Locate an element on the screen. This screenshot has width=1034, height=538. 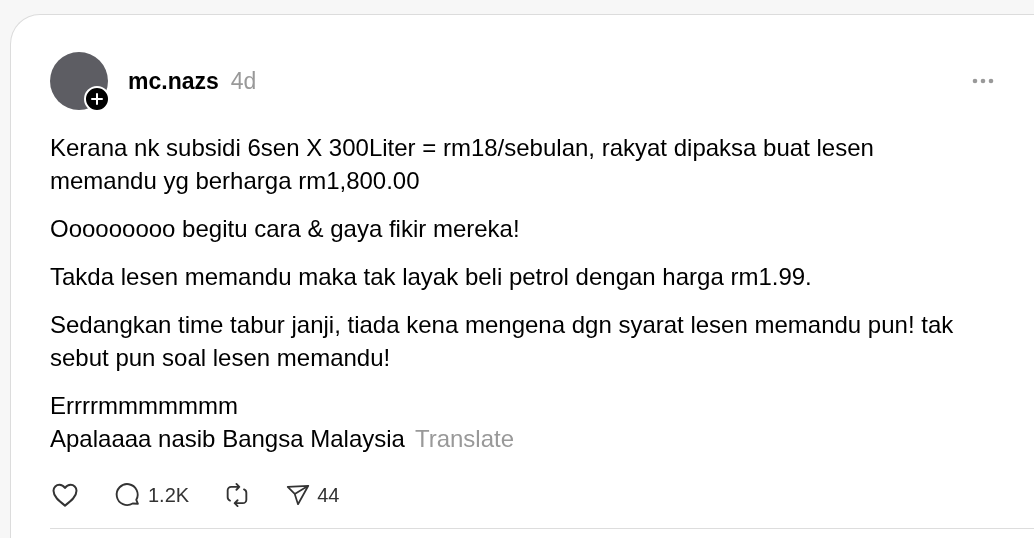
post-text: Errrrmmmmmmm is located at coordinates (144, 405).